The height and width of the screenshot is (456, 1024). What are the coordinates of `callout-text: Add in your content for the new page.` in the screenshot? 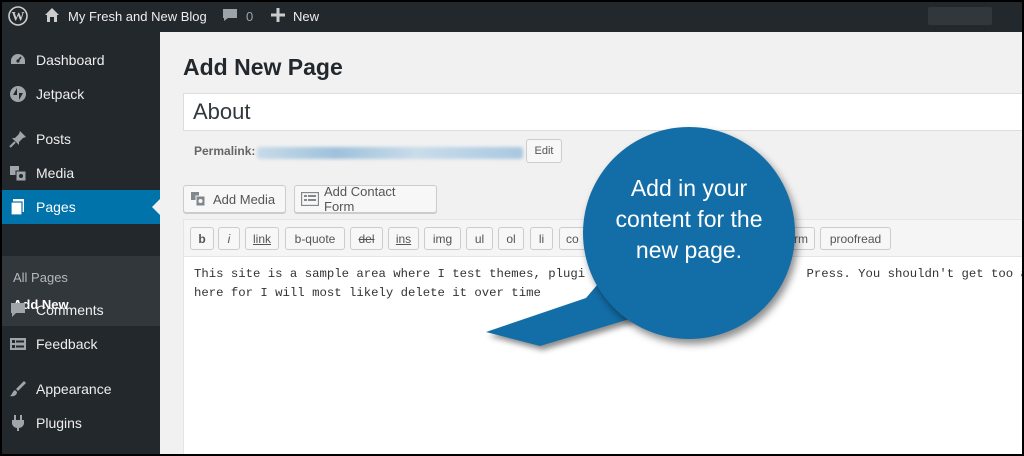 It's located at (689, 218).